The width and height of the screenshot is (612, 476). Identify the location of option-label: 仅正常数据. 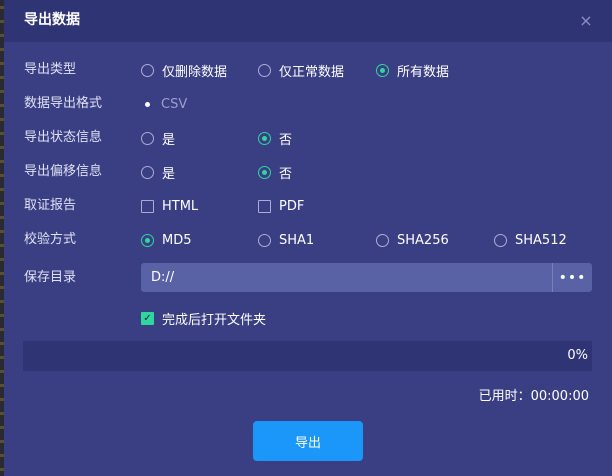
(312, 72).